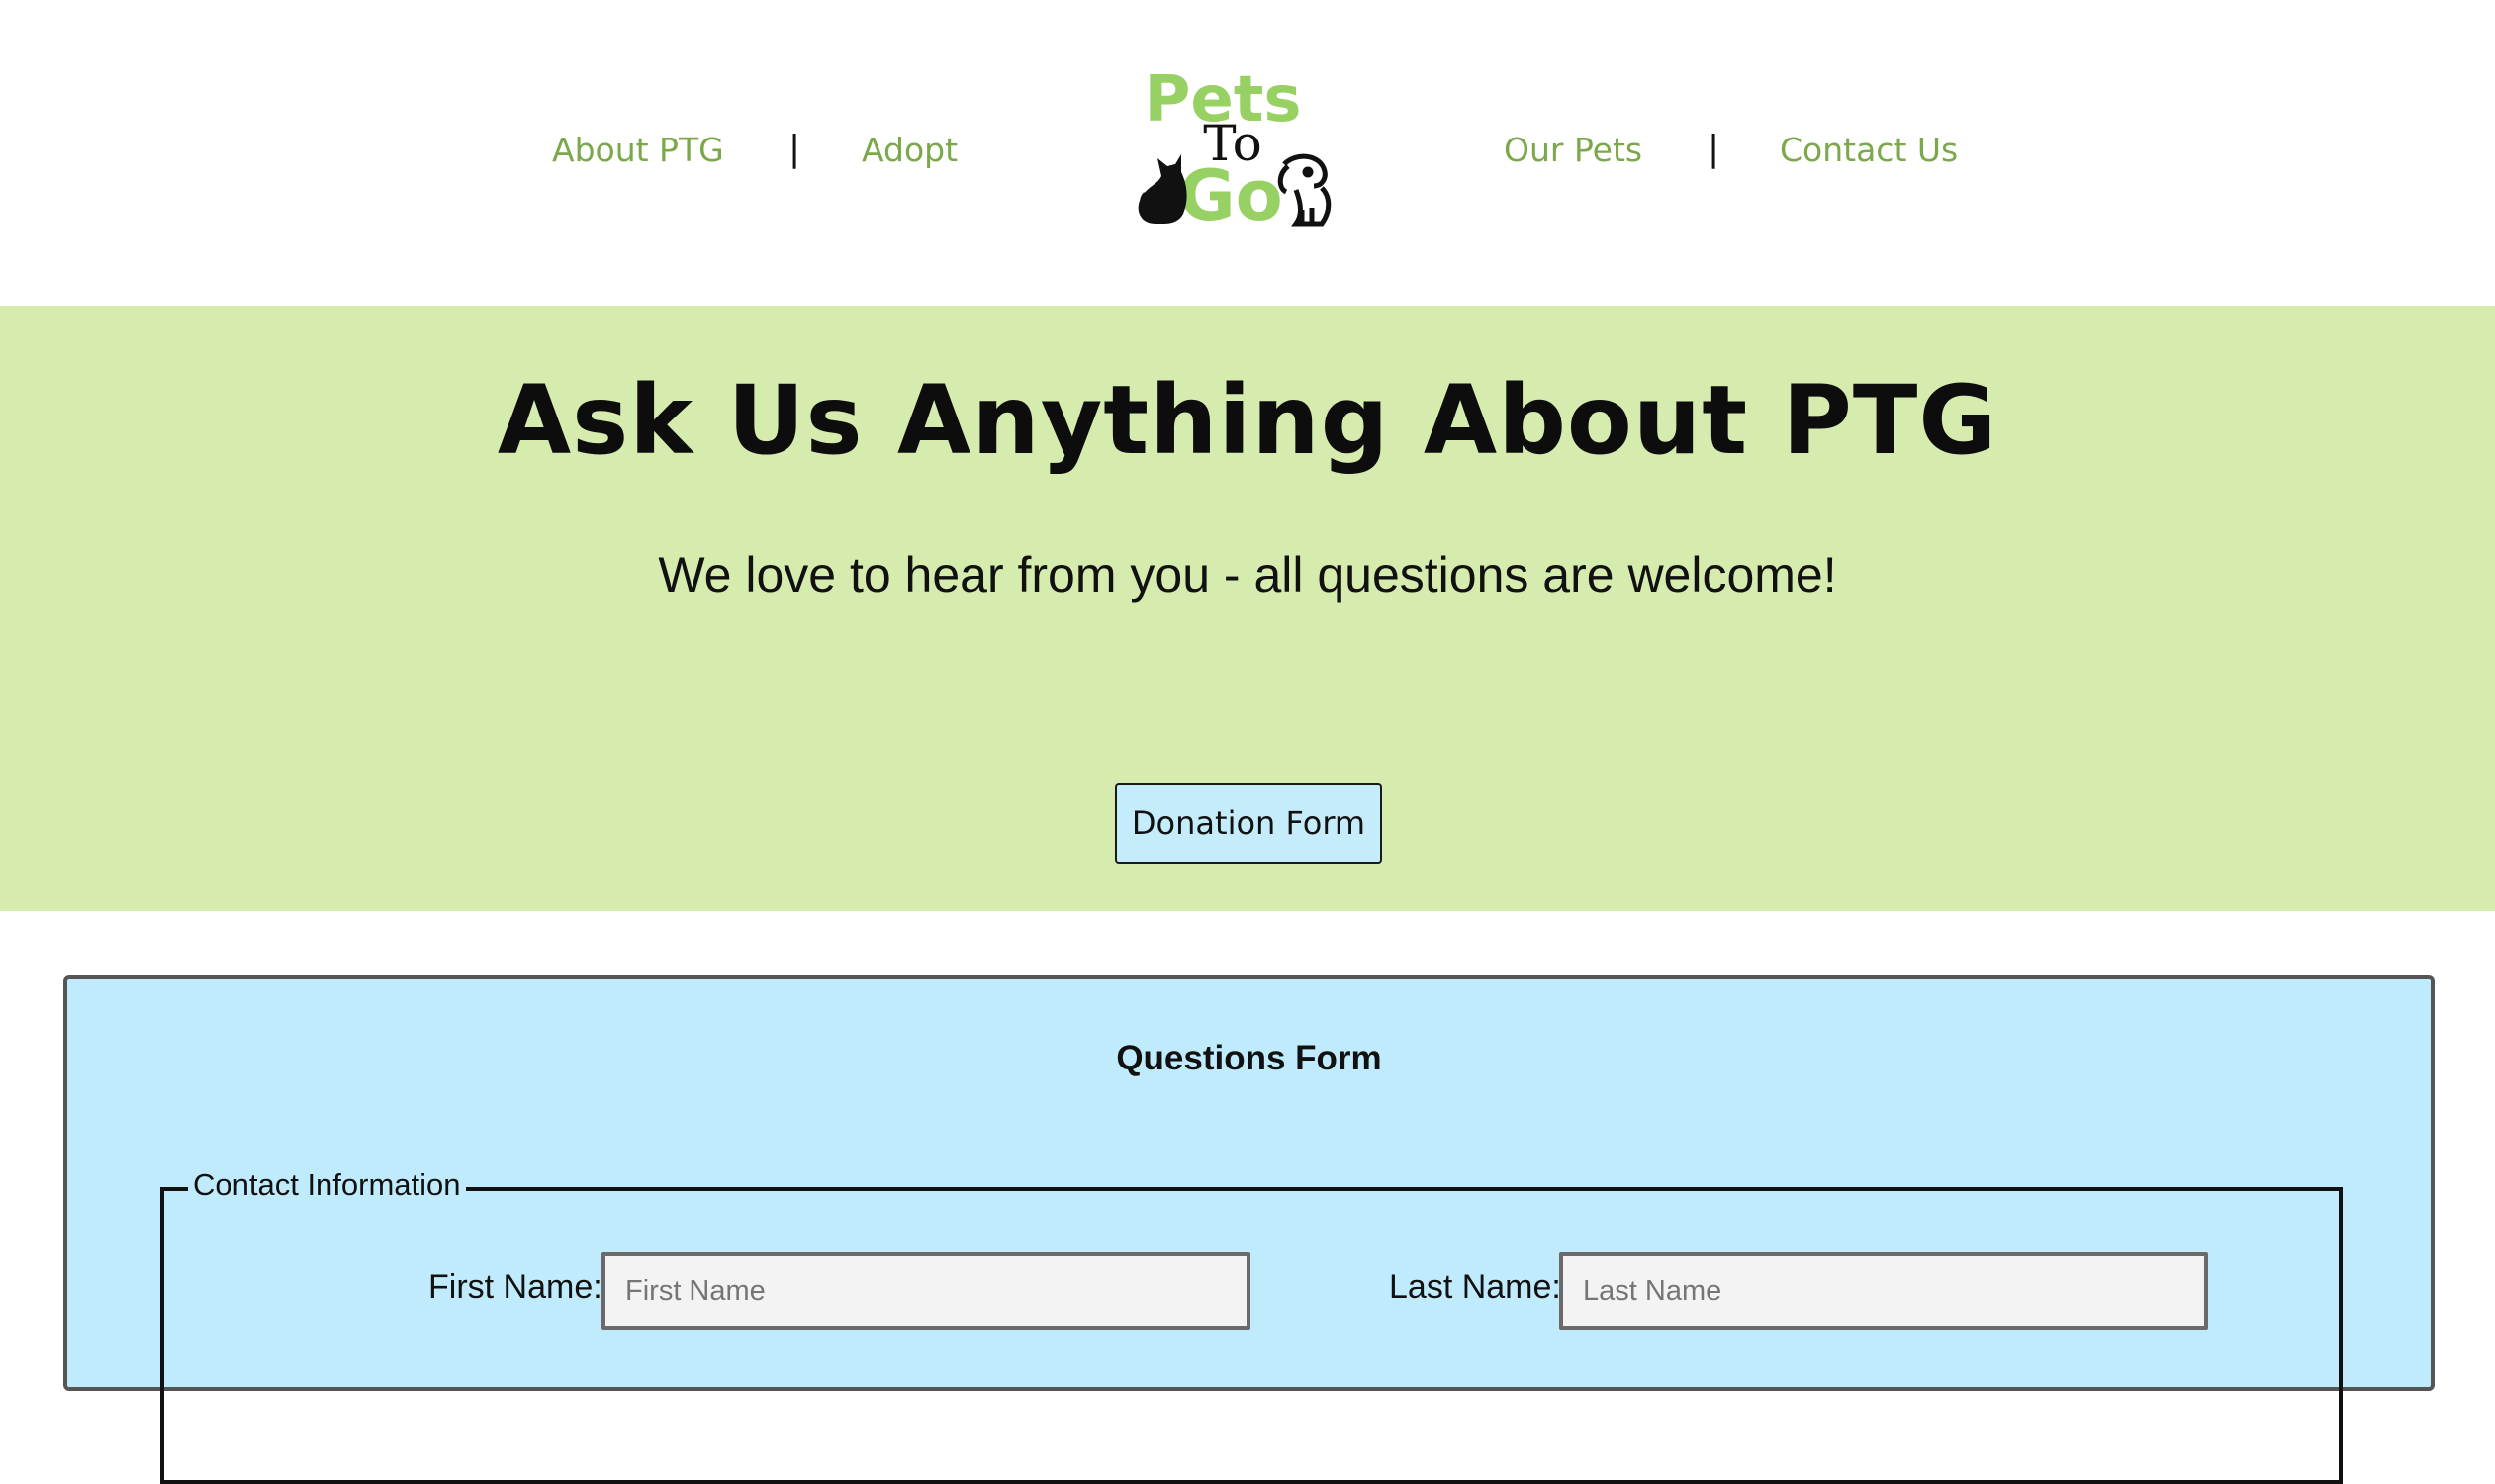  What do you see at coordinates (925, 1291) in the screenshot?
I see `first-name-input` at bounding box center [925, 1291].